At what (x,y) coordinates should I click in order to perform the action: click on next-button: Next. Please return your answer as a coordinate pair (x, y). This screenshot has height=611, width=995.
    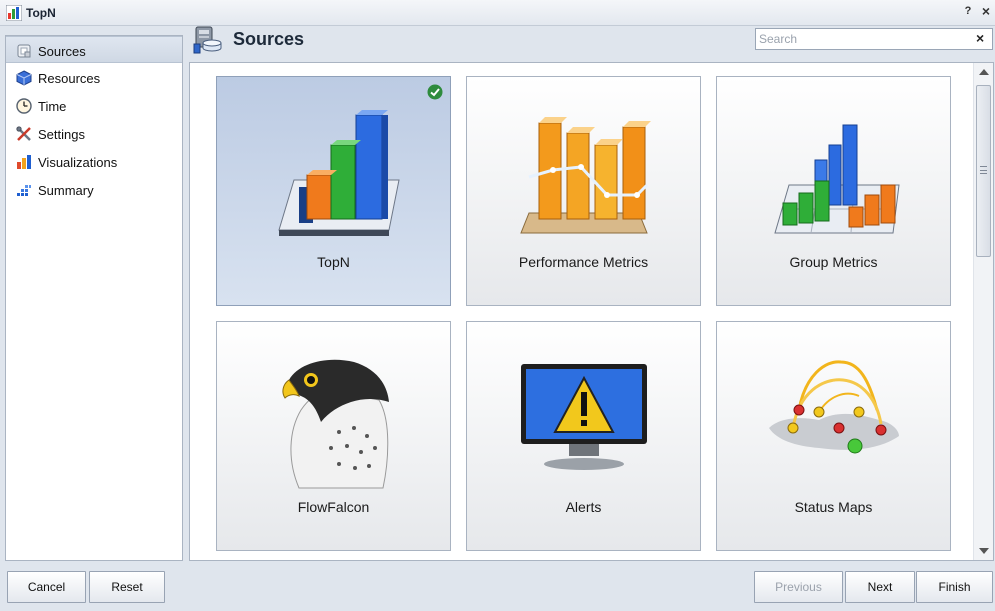
    Looking at the image, I should click on (880, 587).